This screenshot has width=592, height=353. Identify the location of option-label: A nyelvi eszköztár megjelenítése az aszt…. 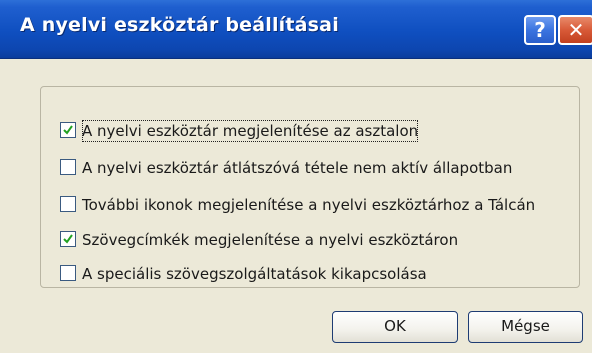
(250, 131).